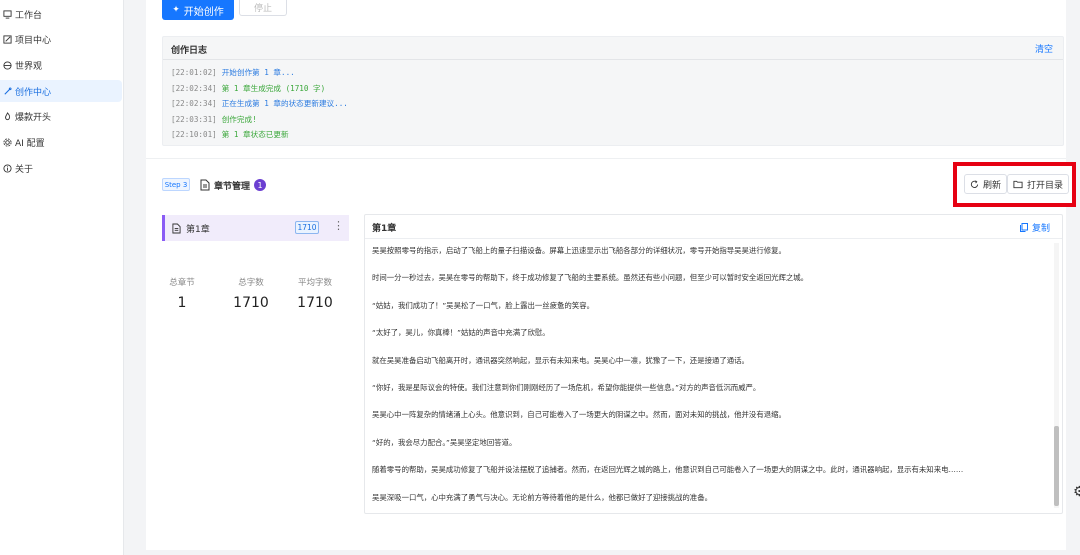  I want to click on sidebar-item-label: 关于, so click(24, 169).